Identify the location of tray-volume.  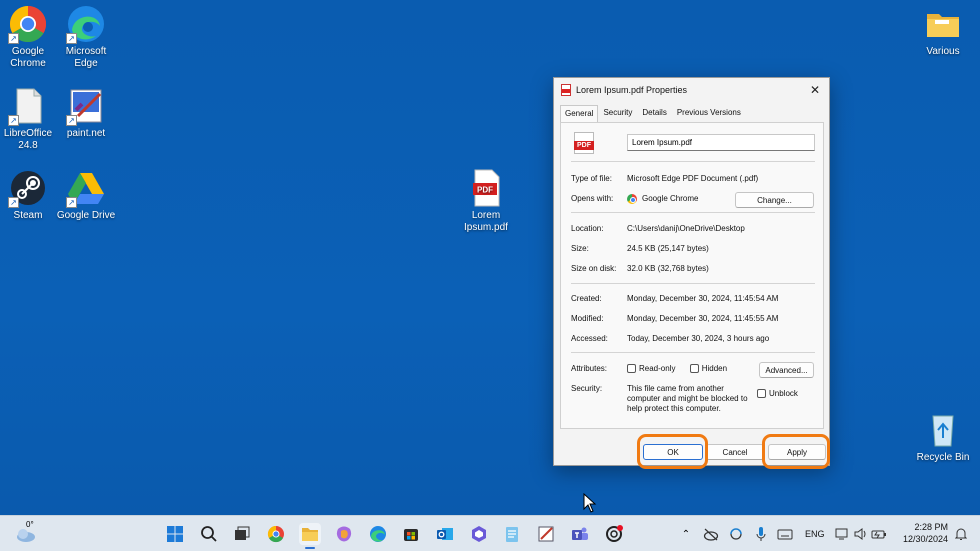
(861, 534).